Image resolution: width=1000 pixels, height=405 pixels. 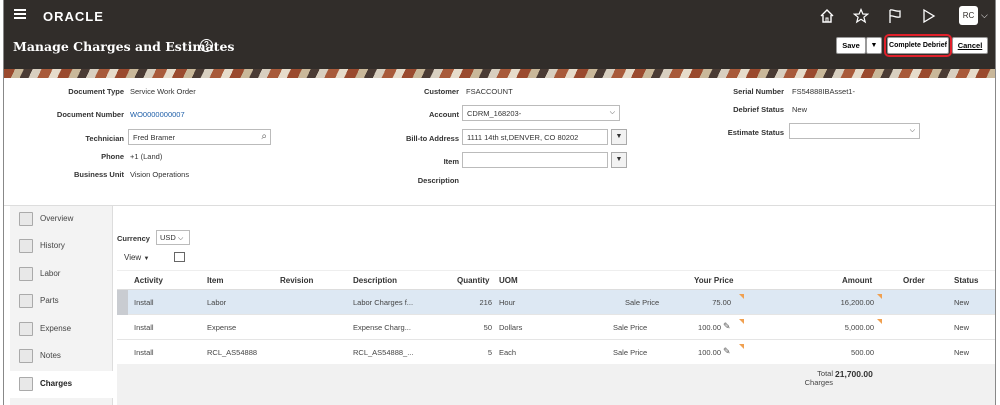 What do you see at coordinates (494, 113) in the screenshot?
I see `account-value: CDRM_168203-` at bounding box center [494, 113].